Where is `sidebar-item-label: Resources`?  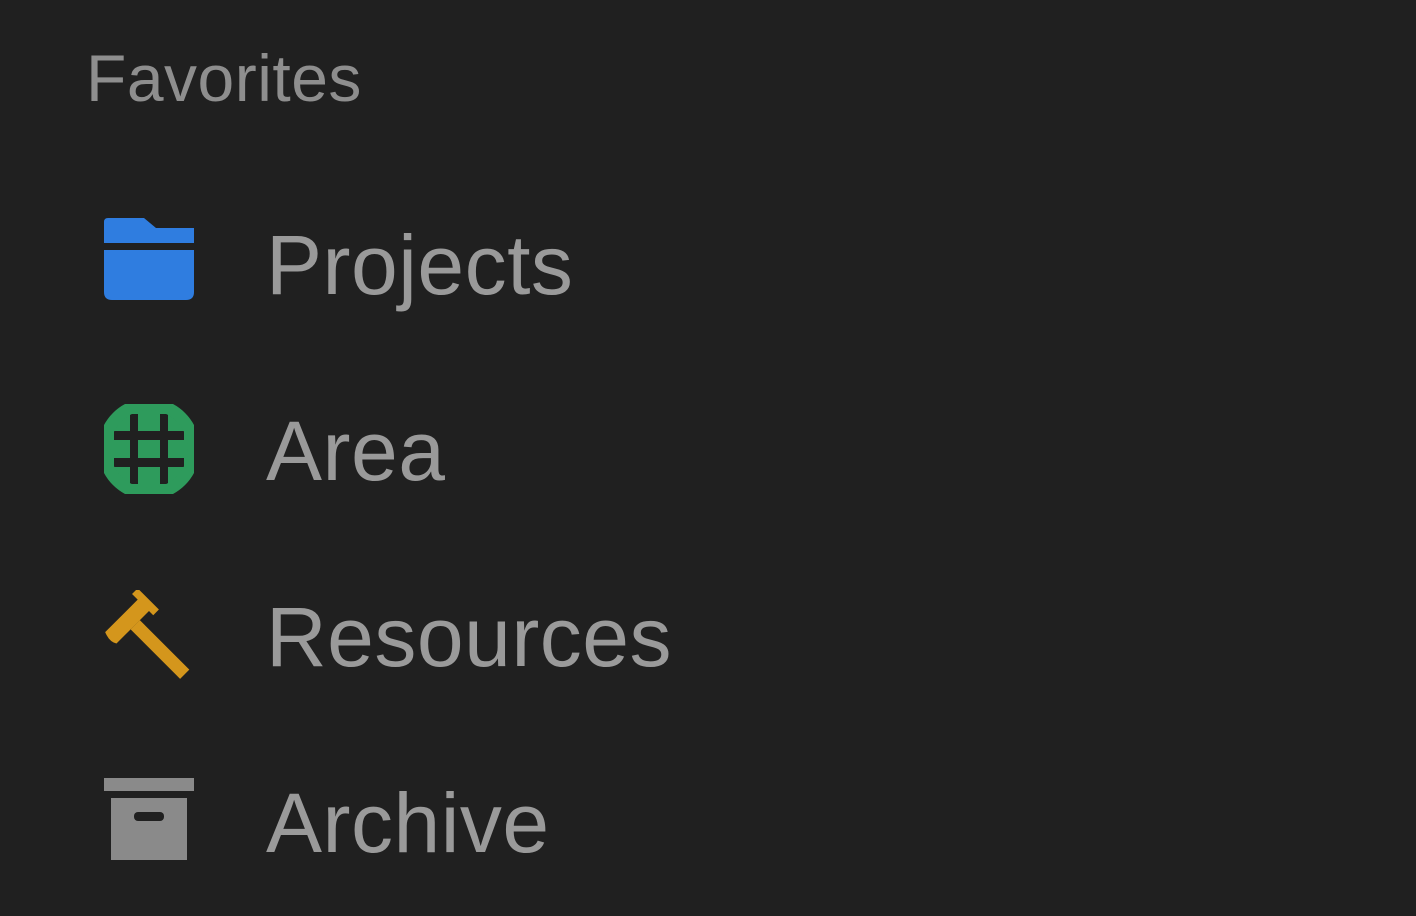 sidebar-item-label: Resources is located at coordinates (469, 637).